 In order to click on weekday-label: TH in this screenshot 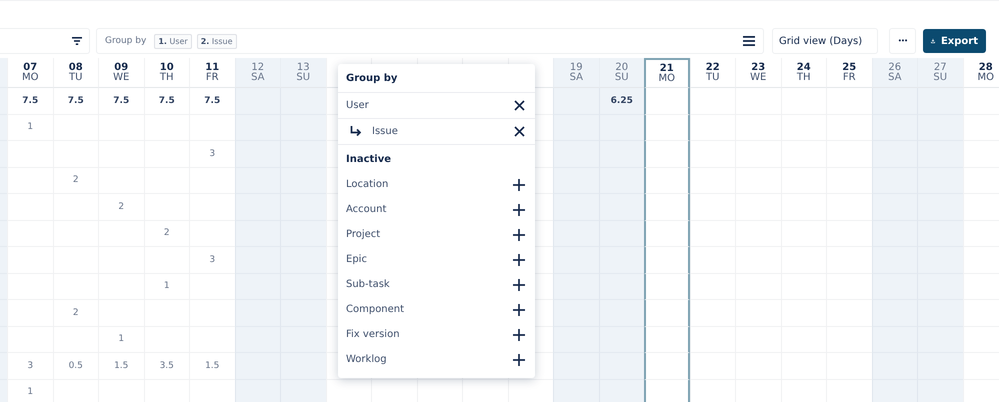, I will do `click(803, 77)`.